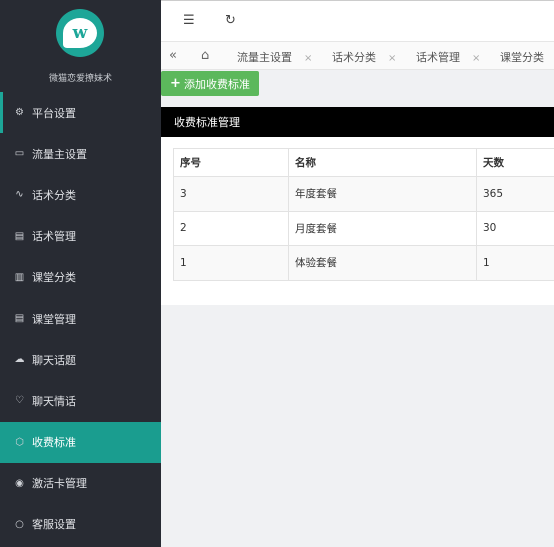  What do you see at coordinates (173, 55) in the screenshot?
I see `tabs-back-icon: «` at bounding box center [173, 55].